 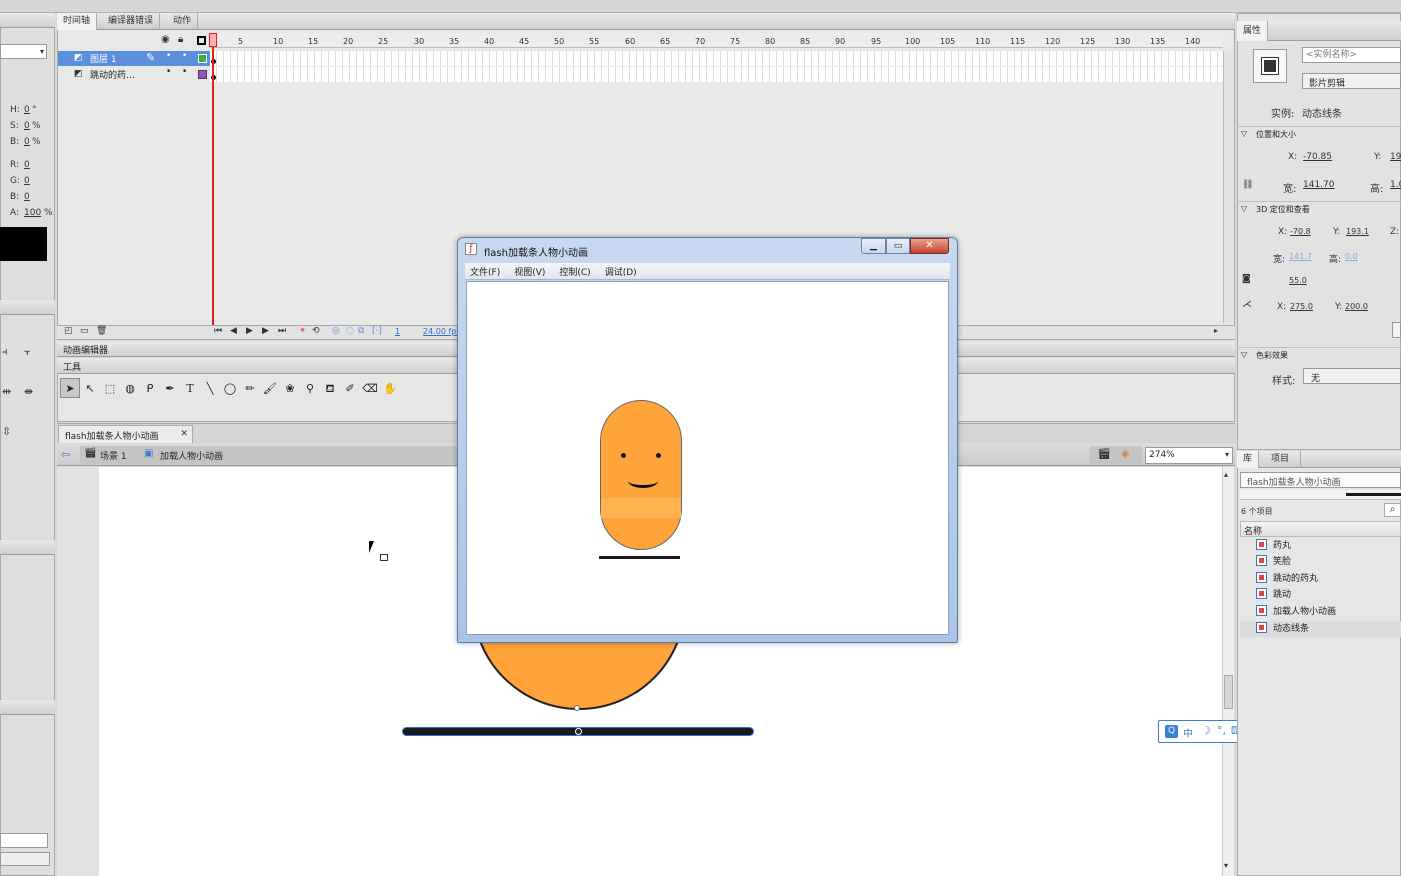 What do you see at coordinates (316, 331) in the screenshot?
I see `loop-icon: ⟲` at bounding box center [316, 331].